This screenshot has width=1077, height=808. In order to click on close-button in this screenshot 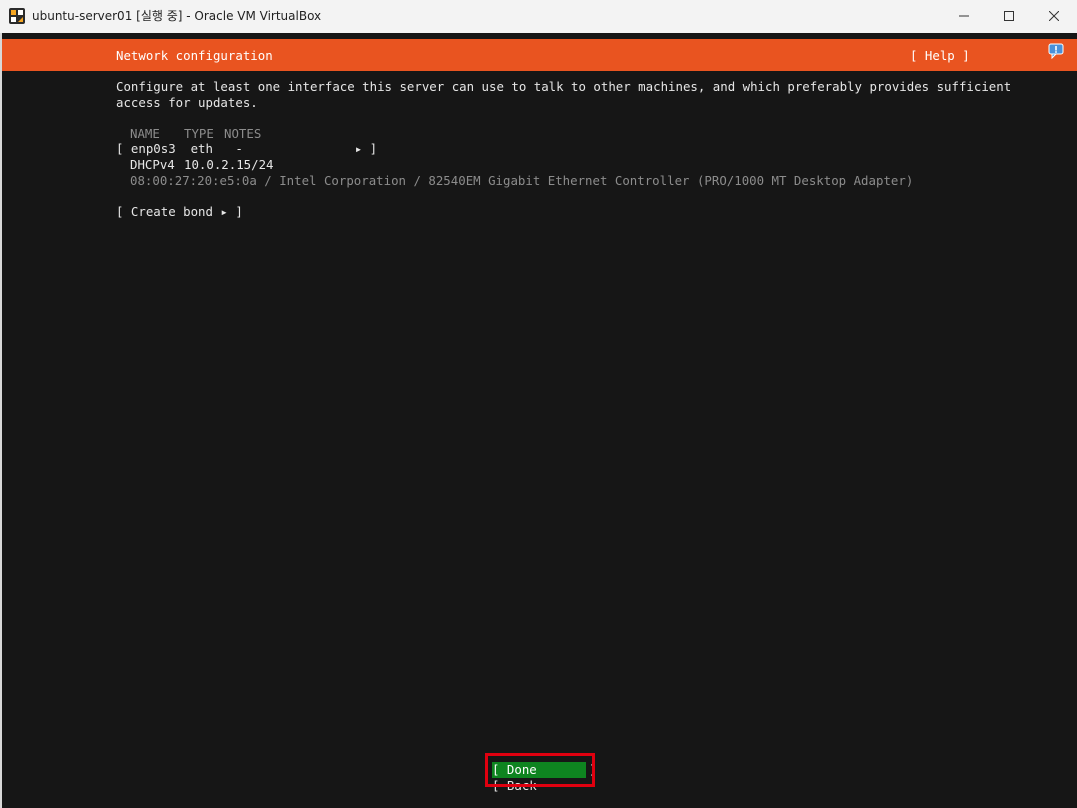, I will do `click(1054, 16)`.